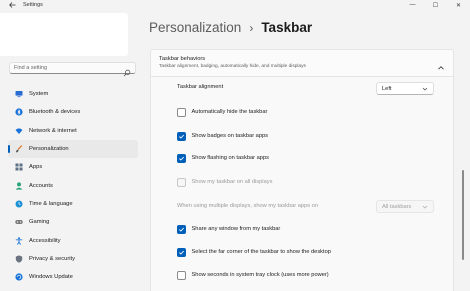 This screenshot has width=470, height=291. Describe the element at coordinates (287, 27) in the screenshot. I see `page-title: Taskbar` at that location.